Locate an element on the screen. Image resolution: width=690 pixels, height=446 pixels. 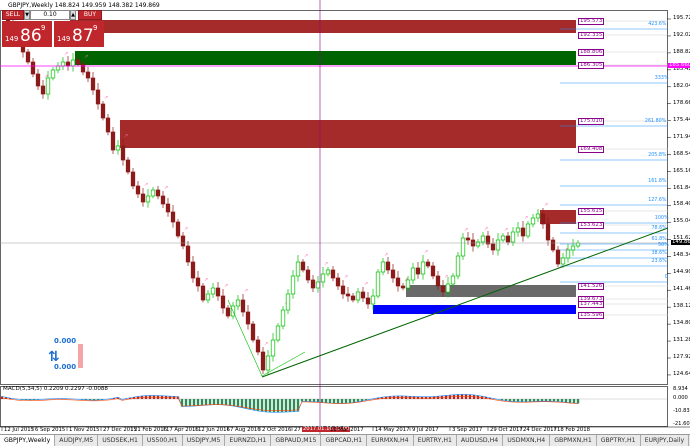
fib-level-label: 38.6% is located at coordinates (659, 253).